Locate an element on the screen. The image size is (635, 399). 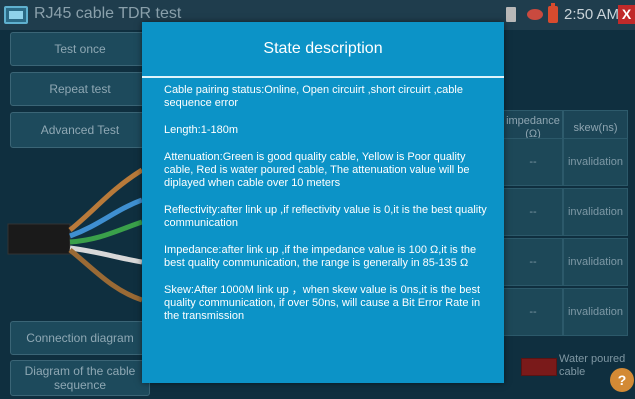
repeat-test-button: Repeat test is located at coordinates (80, 89).